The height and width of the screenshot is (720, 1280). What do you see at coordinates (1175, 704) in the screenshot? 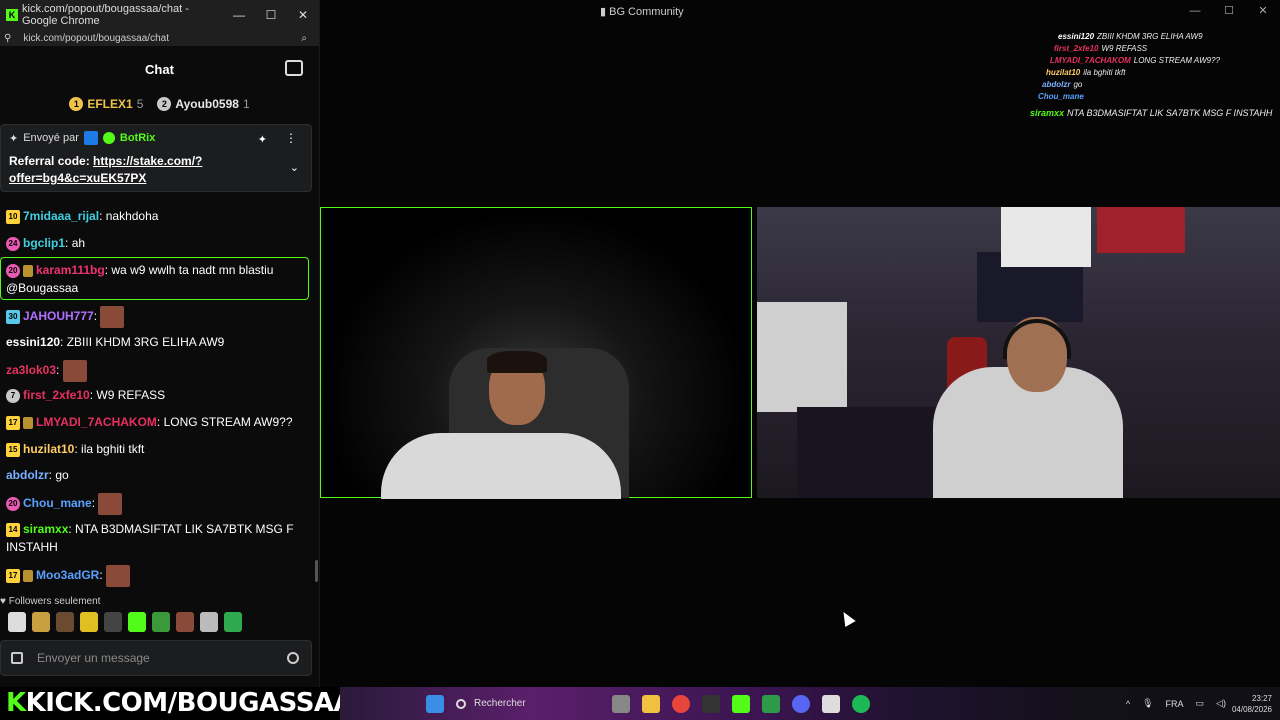
I see `language-indicator: FRA` at bounding box center [1175, 704].